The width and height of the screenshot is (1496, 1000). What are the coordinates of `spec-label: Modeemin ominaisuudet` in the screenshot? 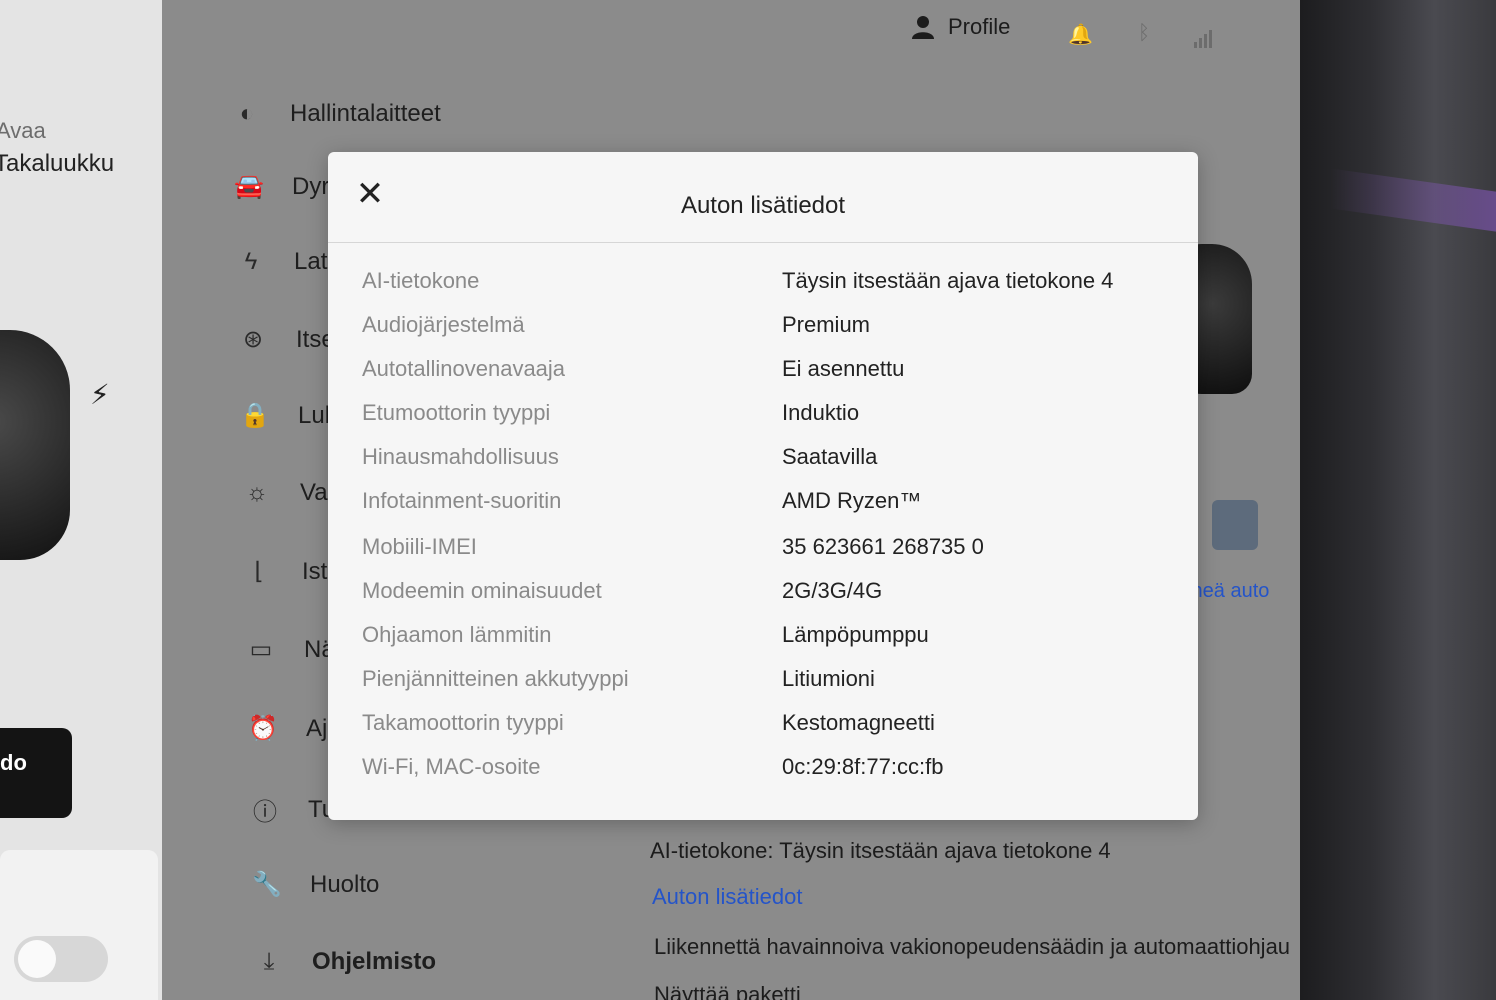 It's located at (482, 590).